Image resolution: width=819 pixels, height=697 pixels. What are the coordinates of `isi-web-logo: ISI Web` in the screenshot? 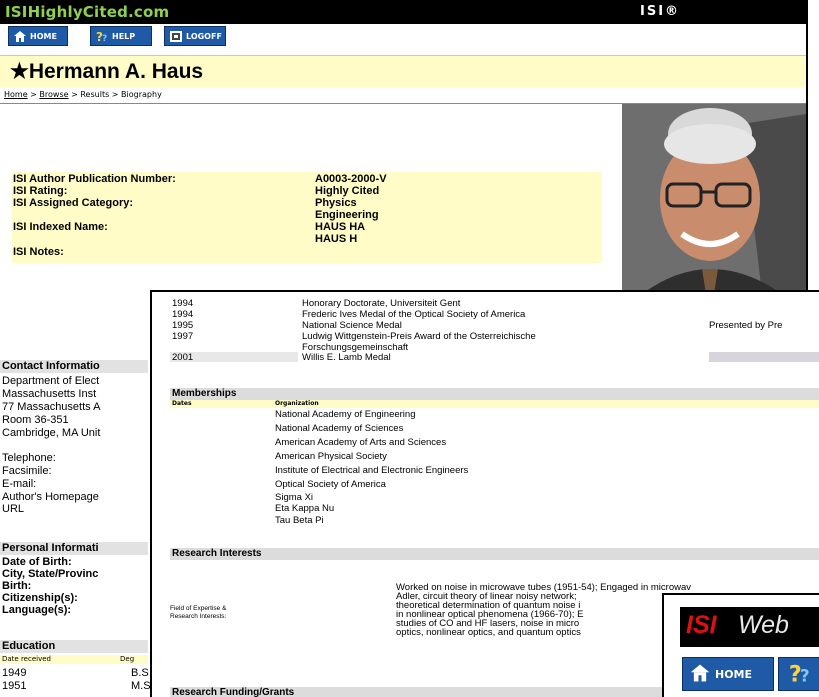 It's located at (749, 627).